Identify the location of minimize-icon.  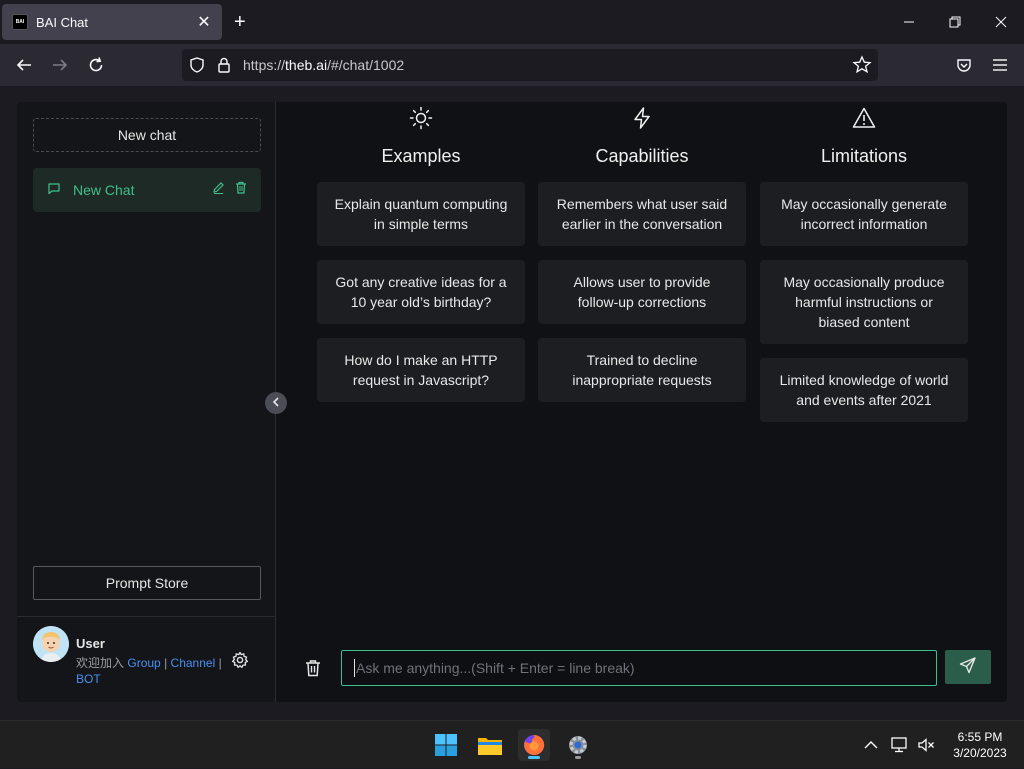
(909, 22).